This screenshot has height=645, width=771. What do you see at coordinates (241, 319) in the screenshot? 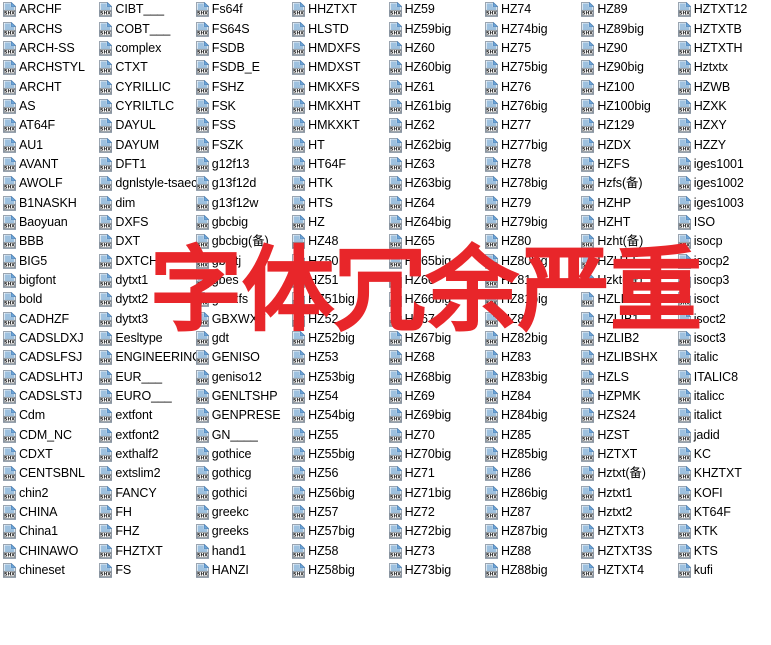
I see `file-item: SHX GBXWXT` at bounding box center [241, 319].